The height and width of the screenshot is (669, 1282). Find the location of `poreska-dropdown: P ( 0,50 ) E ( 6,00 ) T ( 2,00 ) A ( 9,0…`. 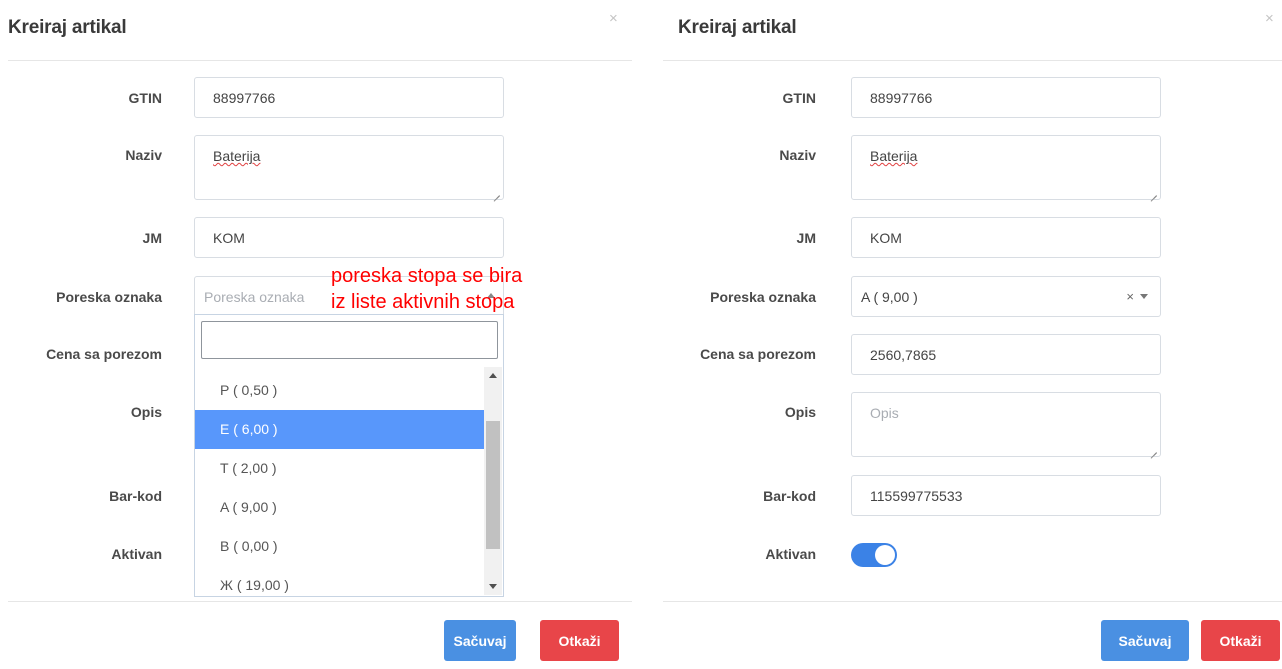

poreska-dropdown: P ( 0,50 ) E ( 6,00 ) T ( 2,00 ) A ( 9,0… is located at coordinates (349, 455).